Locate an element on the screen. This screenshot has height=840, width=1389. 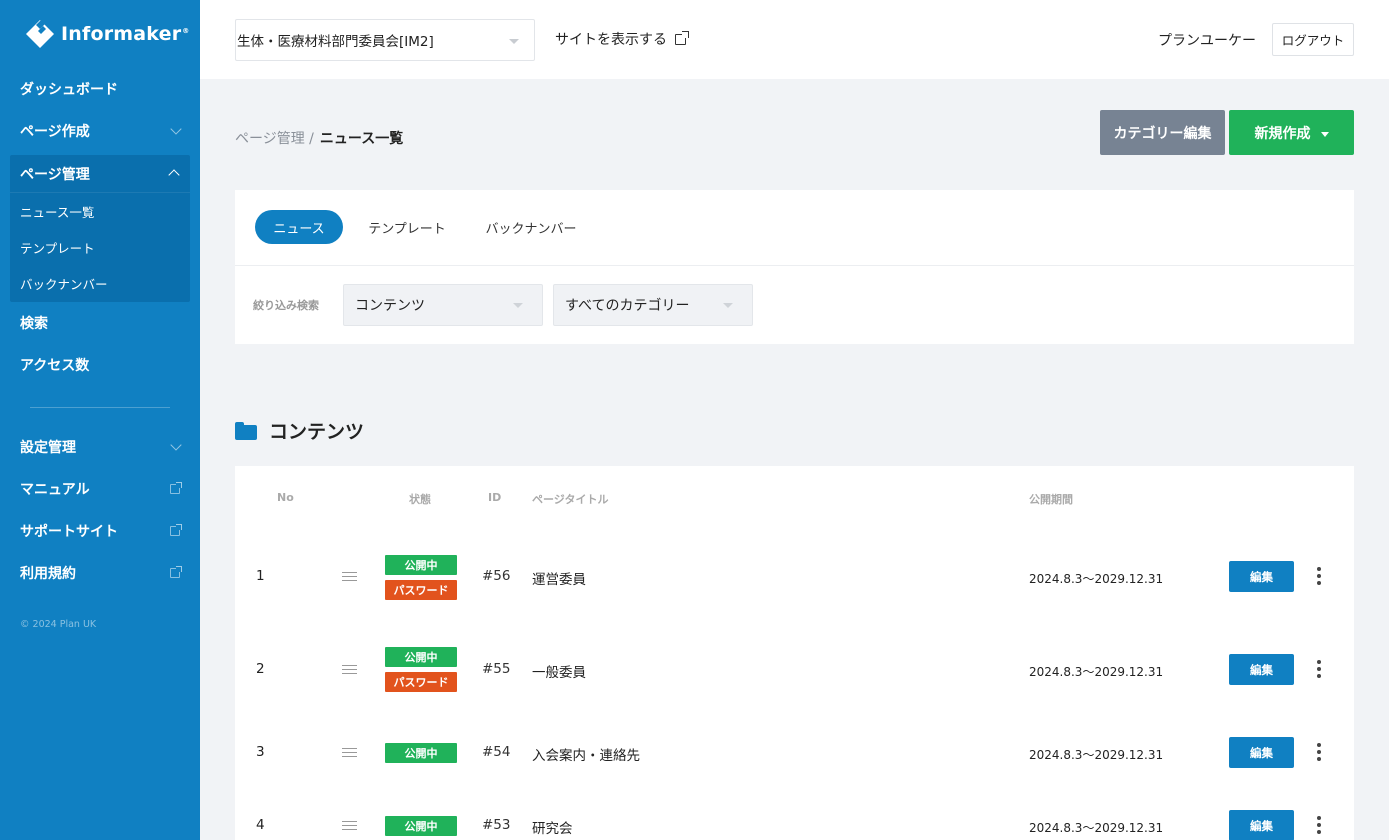
copyright: © 2024 Plan UK is located at coordinates (58, 624).